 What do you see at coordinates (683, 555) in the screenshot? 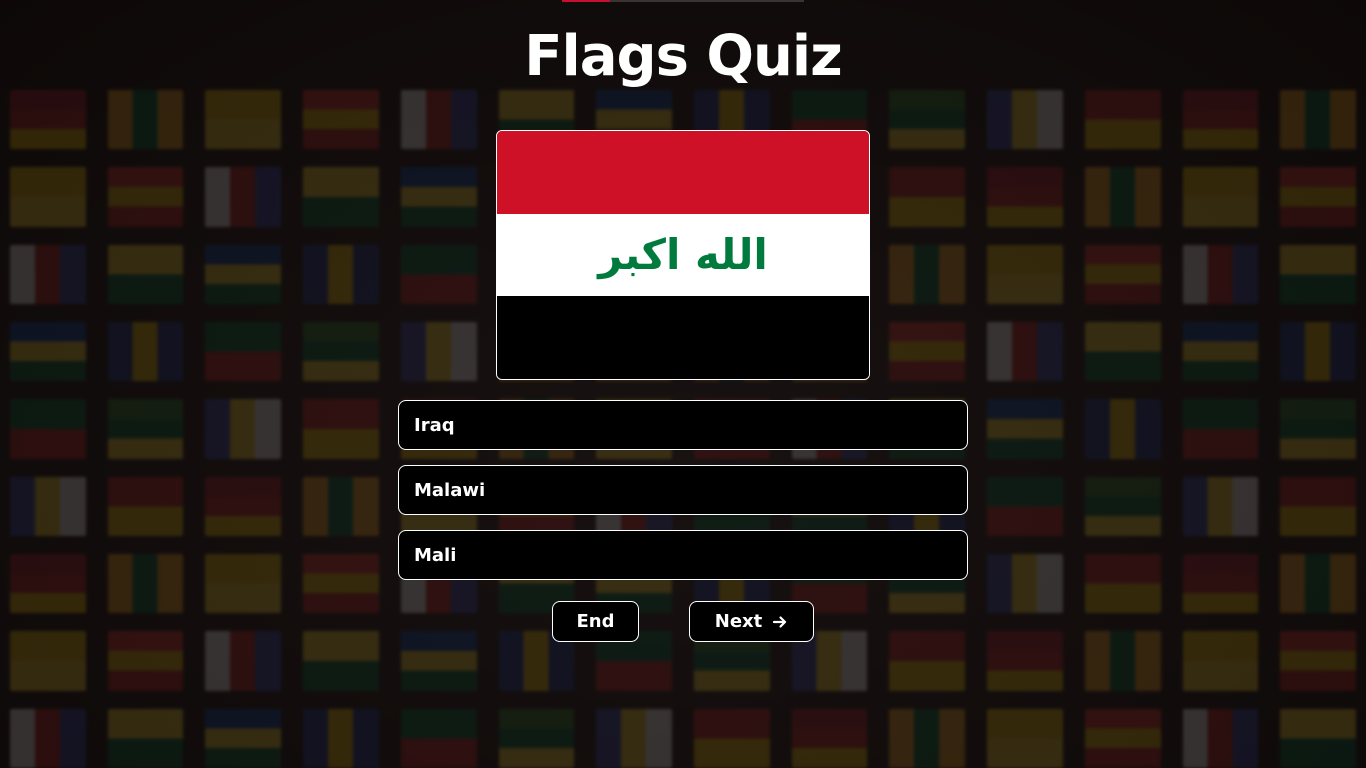
I see `answer-option-mali: Mali` at bounding box center [683, 555].